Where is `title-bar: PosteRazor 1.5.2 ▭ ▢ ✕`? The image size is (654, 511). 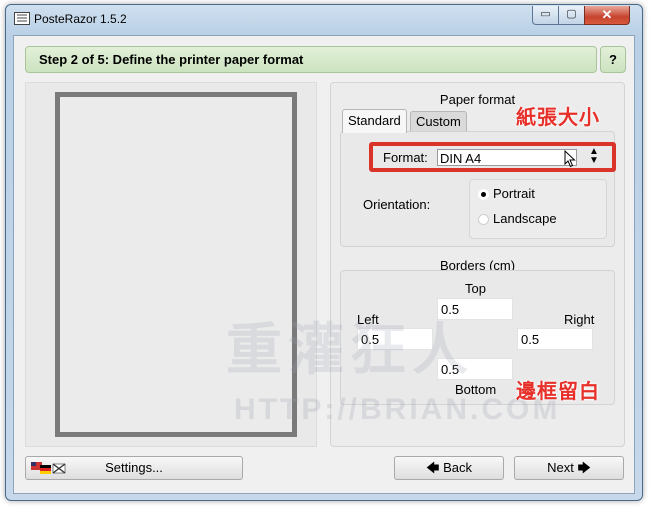
title-bar: PosteRazor 1.5.2 ▭ ▢ ✕ is located at coordinates (324, 19).